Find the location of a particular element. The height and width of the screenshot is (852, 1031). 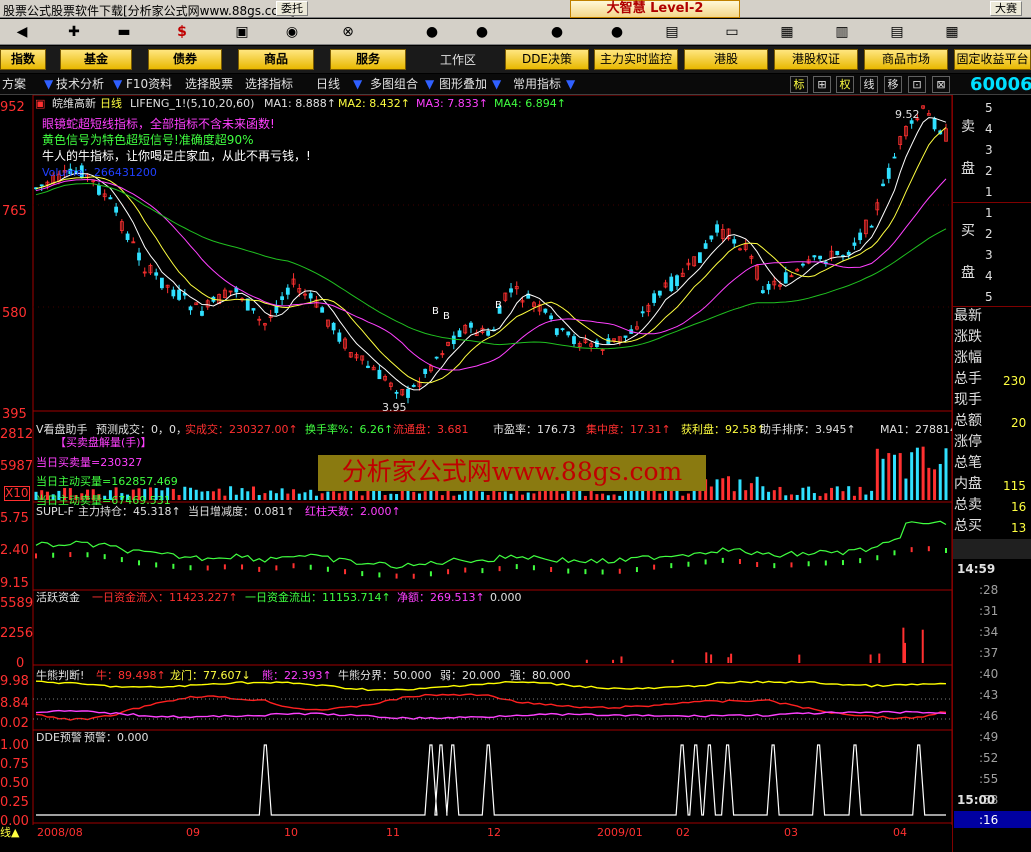

traffic-icon: ◉ is located at coordinates (292, 32).